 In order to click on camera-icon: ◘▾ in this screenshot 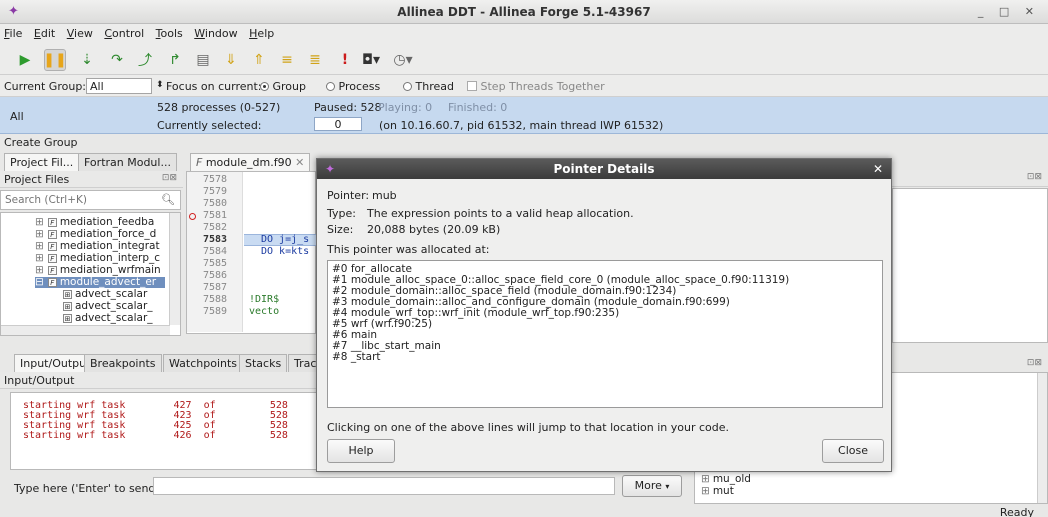, I will do `click(371, 60)`.